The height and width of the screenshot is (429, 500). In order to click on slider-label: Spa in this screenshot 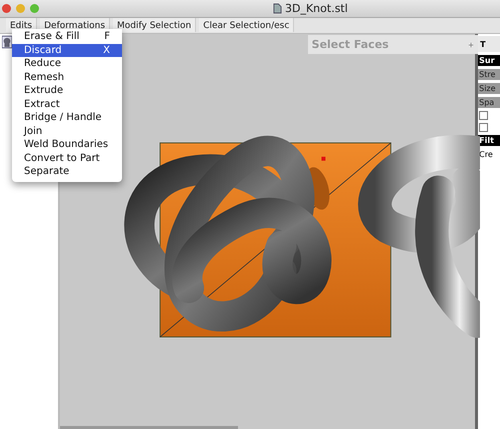, I will do `click(489, 102)`.